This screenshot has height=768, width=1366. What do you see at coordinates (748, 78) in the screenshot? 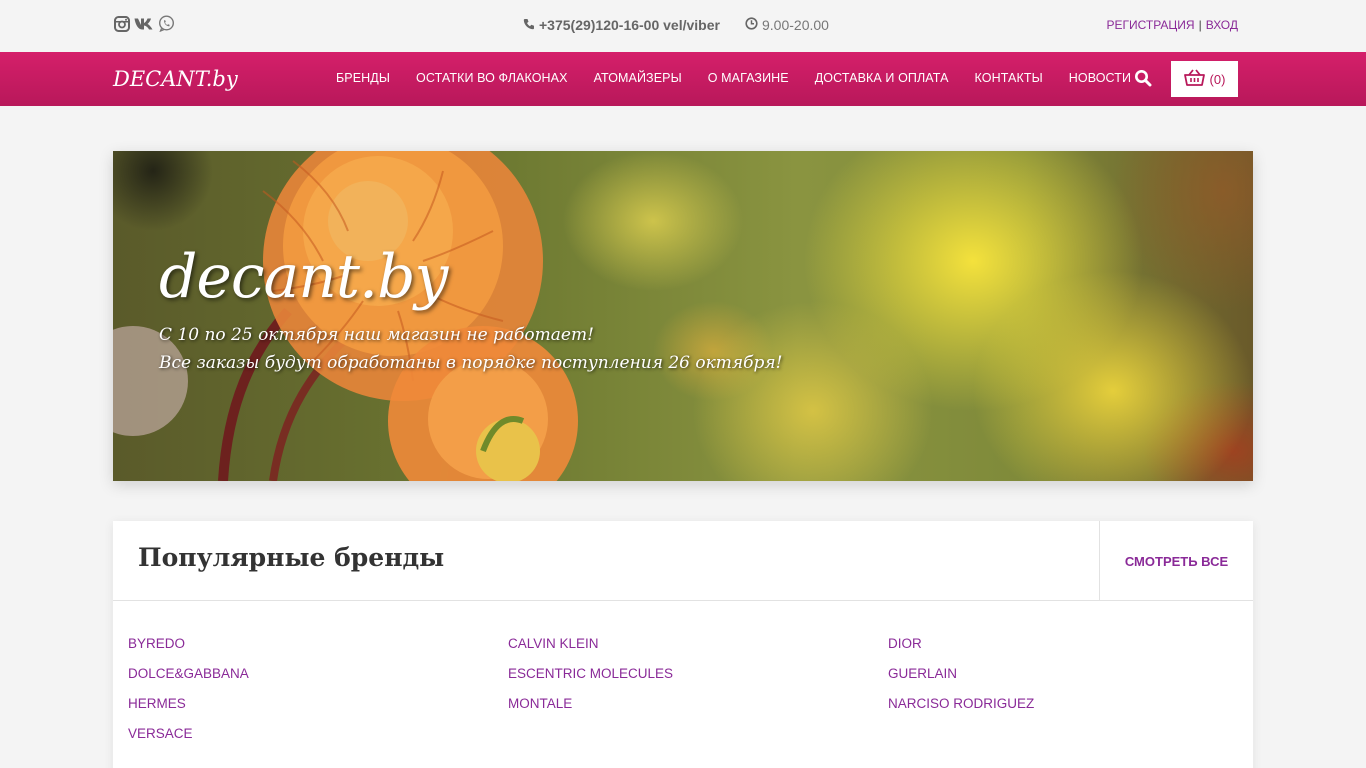
I see `menu-item-about: О МАГАЗИНЕ` at bounding box center [748, 78].